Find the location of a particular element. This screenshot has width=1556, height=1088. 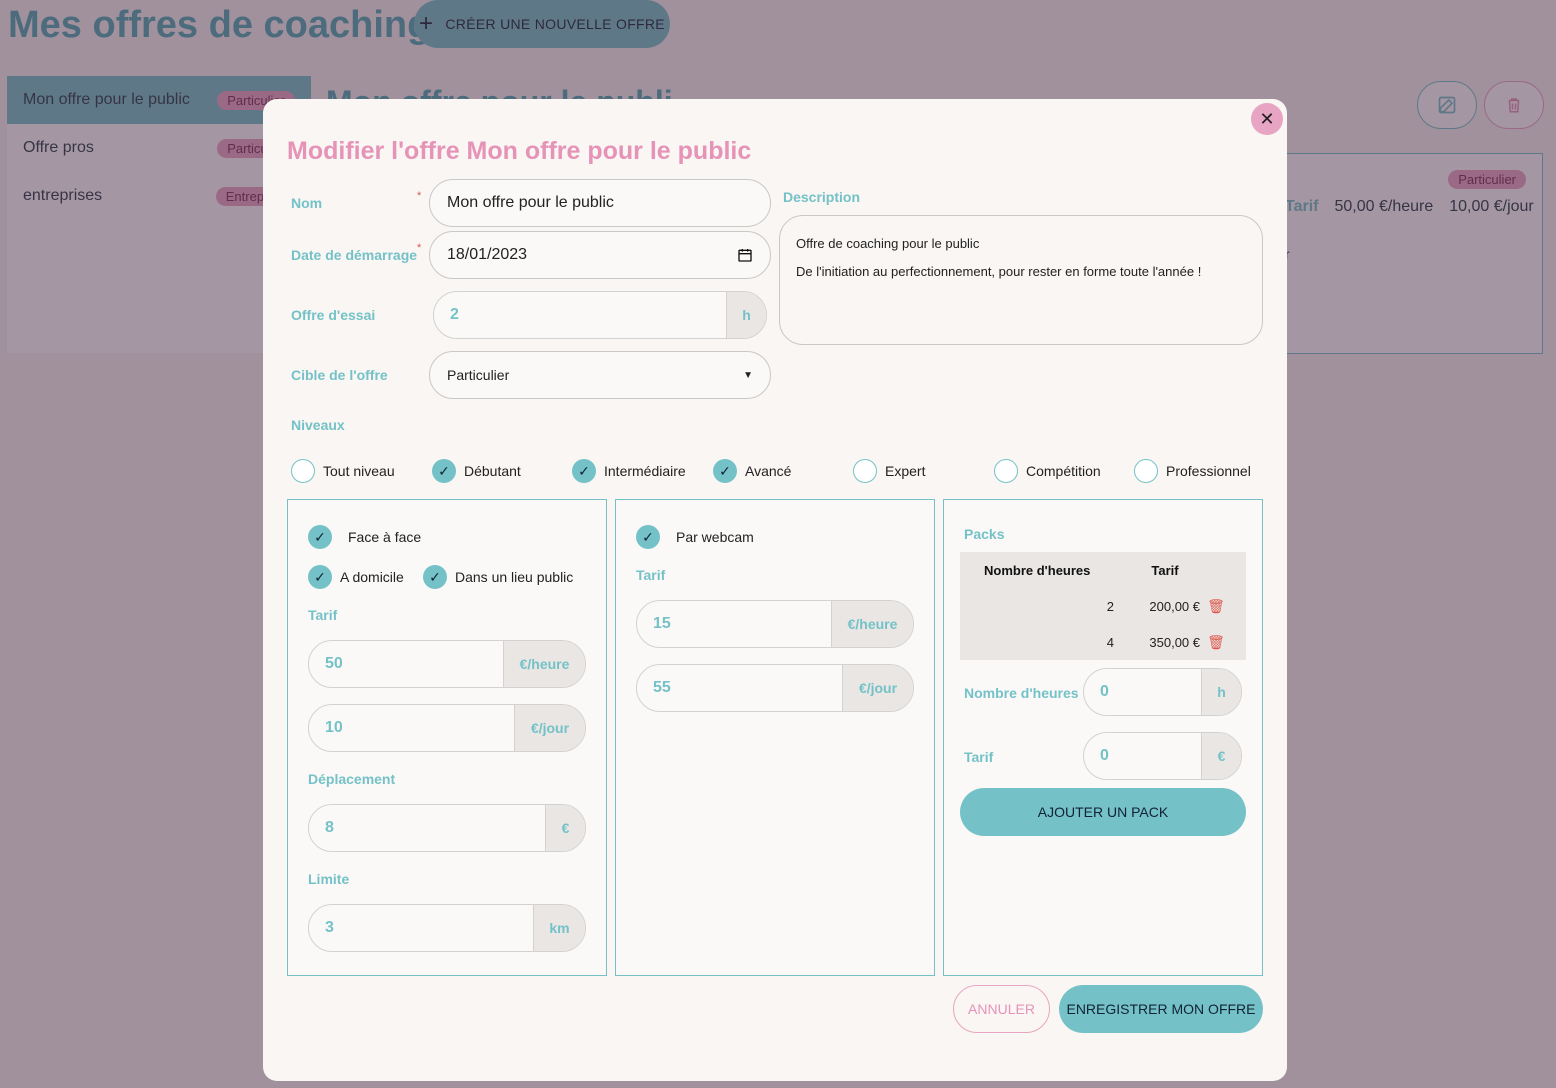

level-debutant: ✓ Débutant is located at coordinates (476, 471).